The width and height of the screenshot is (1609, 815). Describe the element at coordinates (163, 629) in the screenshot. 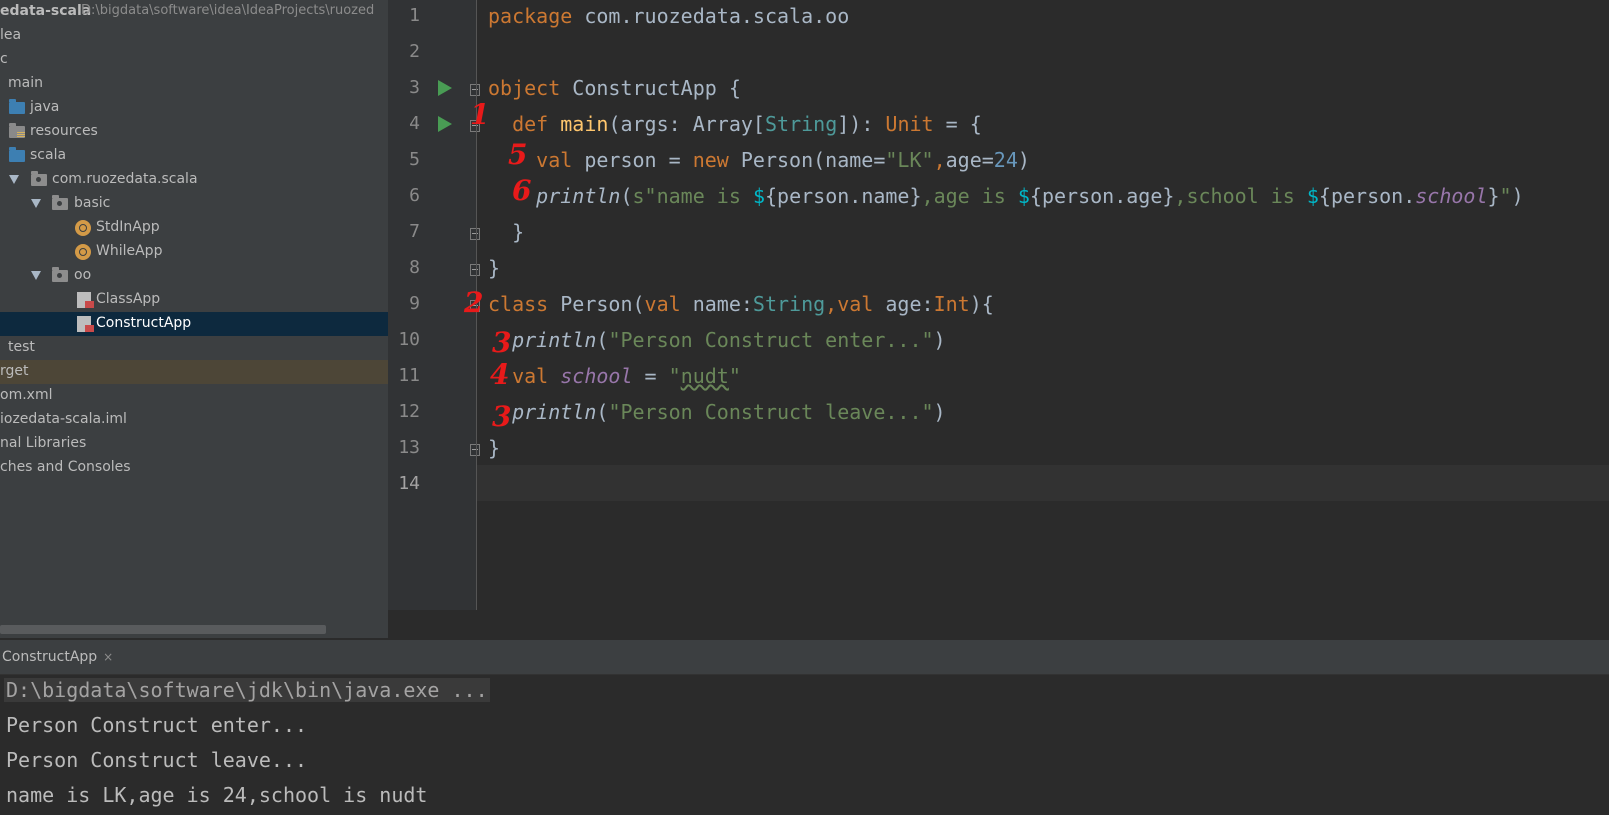

I see `horizontal-scrollbar` at that location.